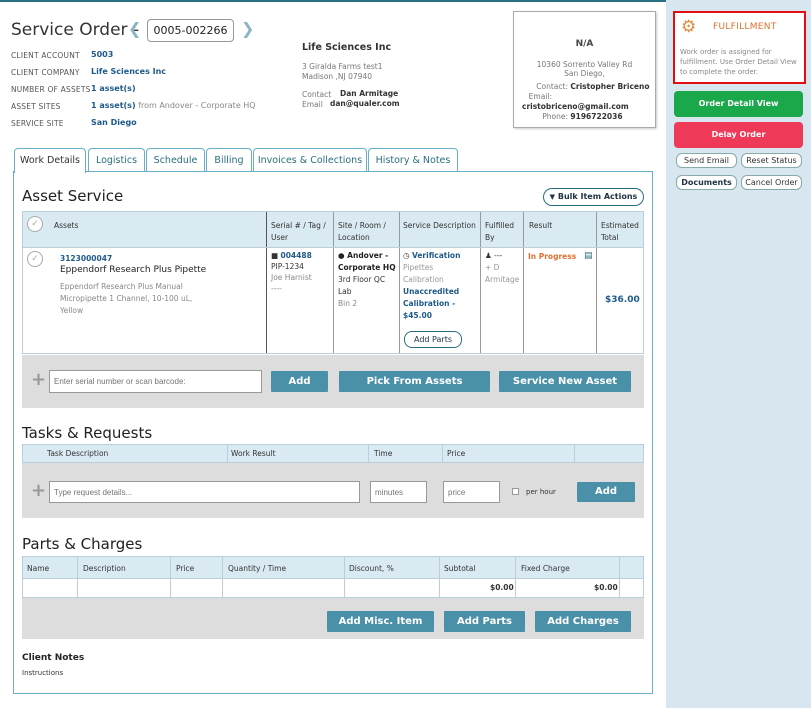 This screenshot has height=708, width=811. Describe the element at coordinates (706, 160) in the screenshot. I see `send-email-button: Send Email` at that location.